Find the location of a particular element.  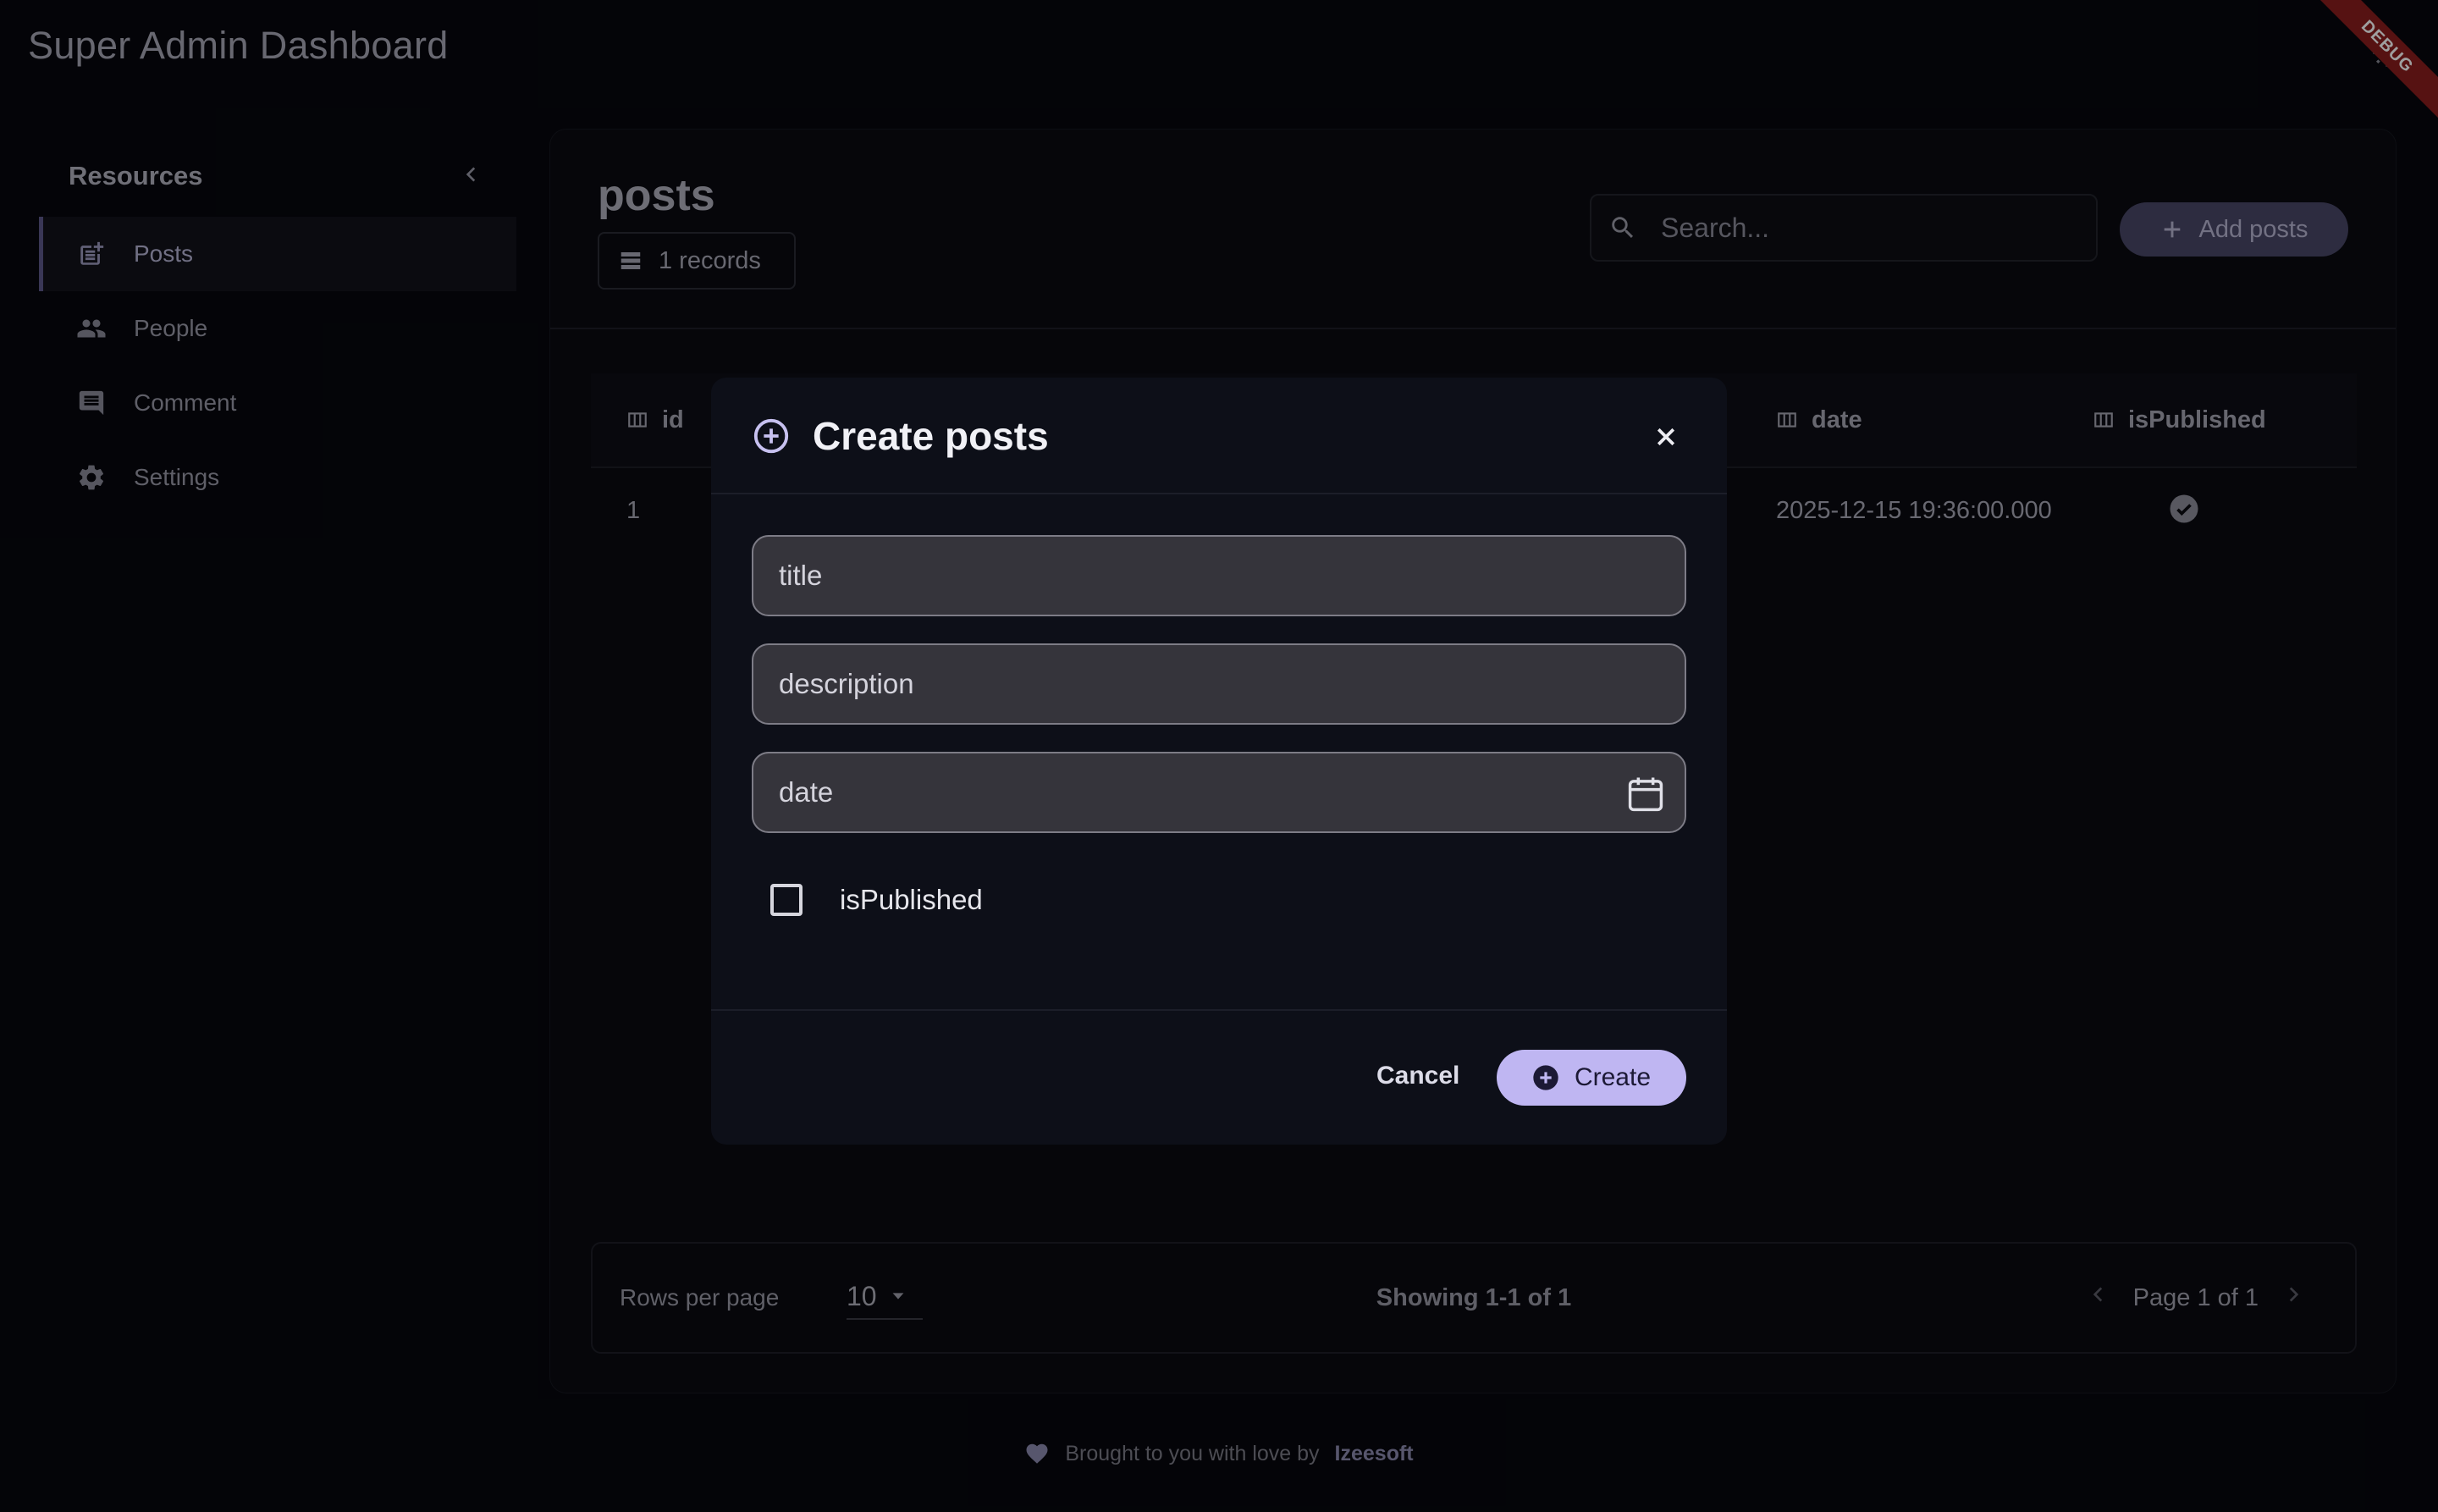

description-input is located at coordinates (1185, 684).